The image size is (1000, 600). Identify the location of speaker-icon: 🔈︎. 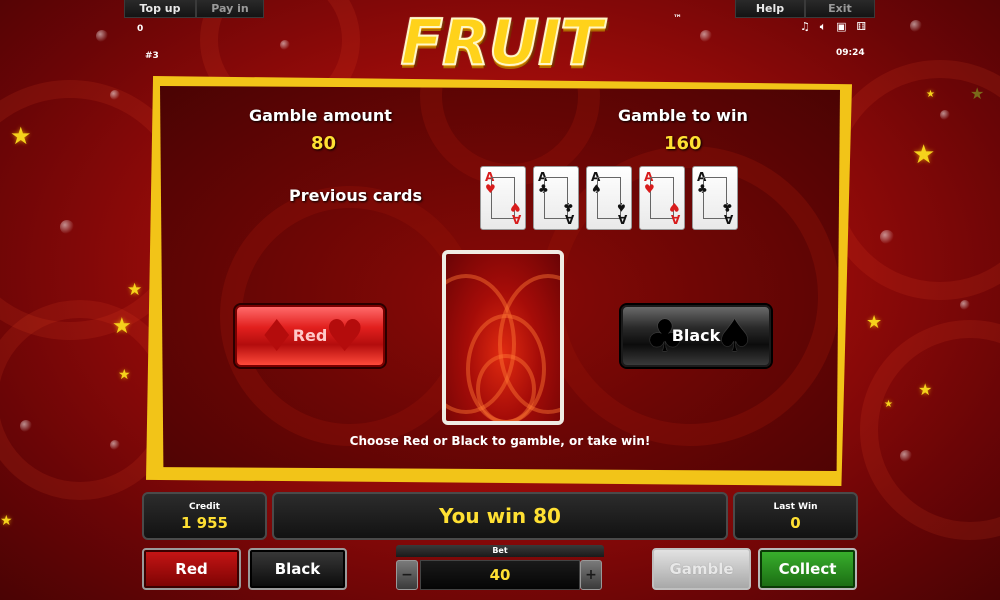
(823, 27).